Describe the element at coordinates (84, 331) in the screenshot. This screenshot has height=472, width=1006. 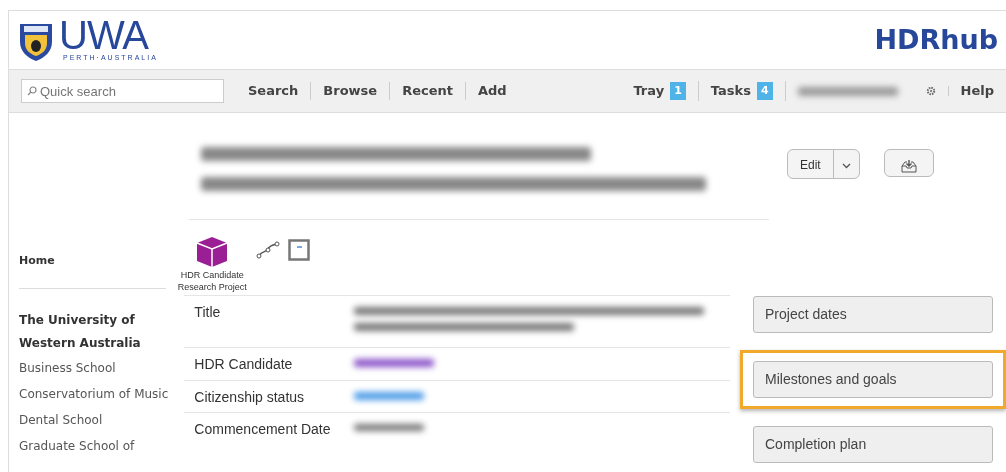
I see `sidebar-heading: The University of Western Australia` at that location.